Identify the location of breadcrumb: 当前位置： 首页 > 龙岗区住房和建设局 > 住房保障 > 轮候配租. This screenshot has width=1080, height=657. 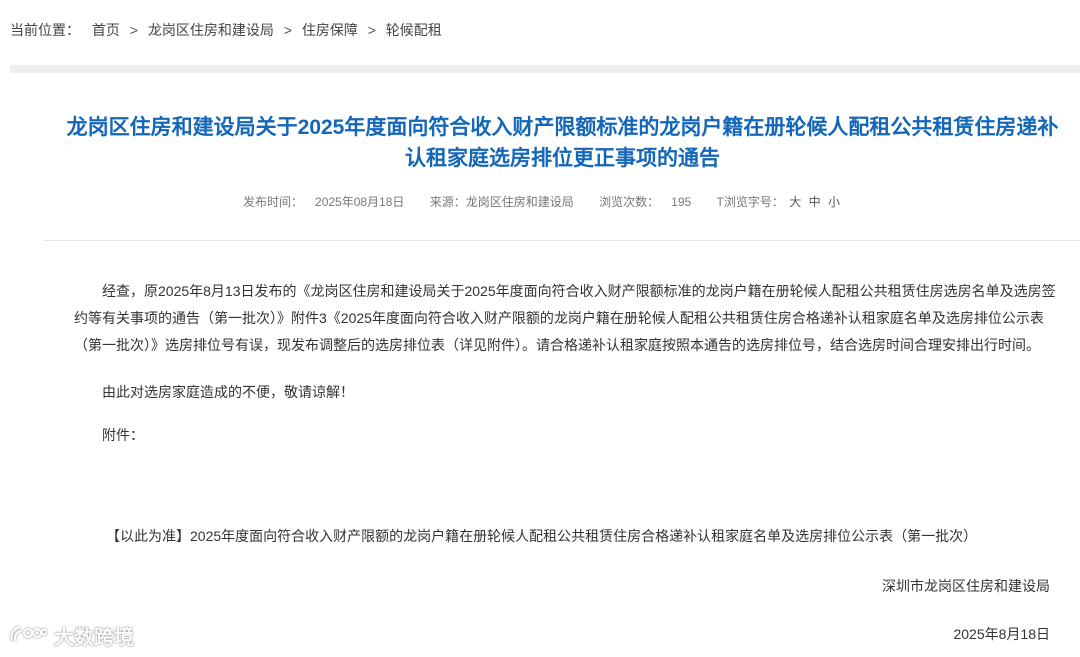
(226, 30).